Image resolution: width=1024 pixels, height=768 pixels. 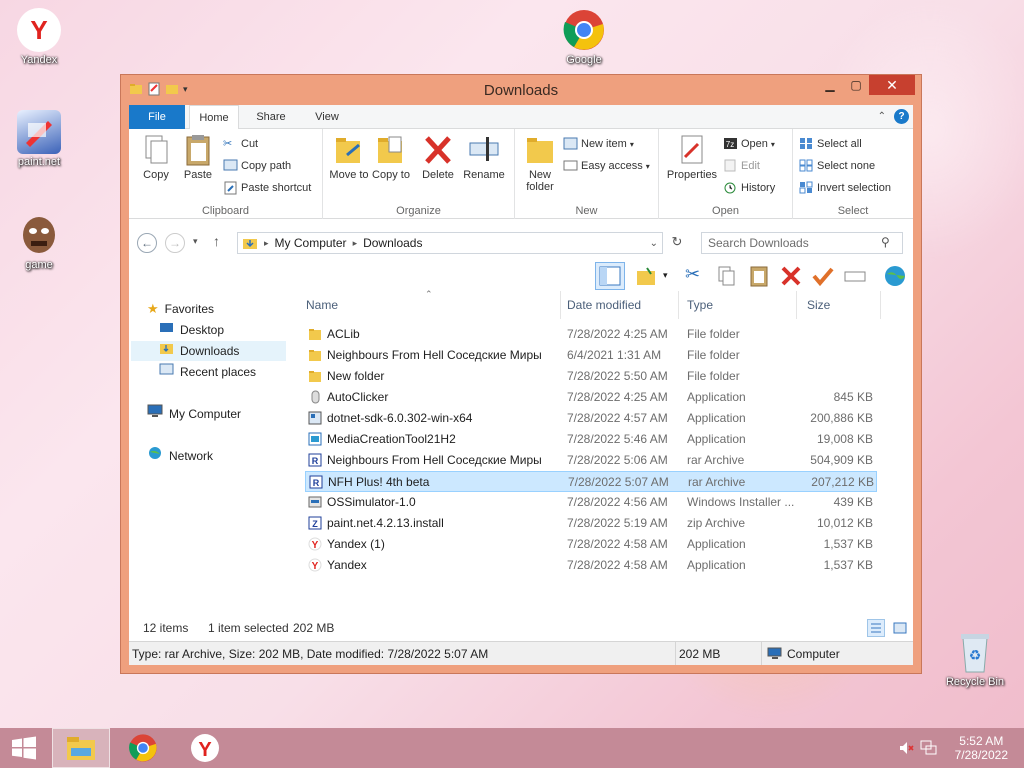 What do you see at coordinates (194, 414) in the screenshot?
I see `nav-my-computer: My Computer` at bounding box center [194, 414].